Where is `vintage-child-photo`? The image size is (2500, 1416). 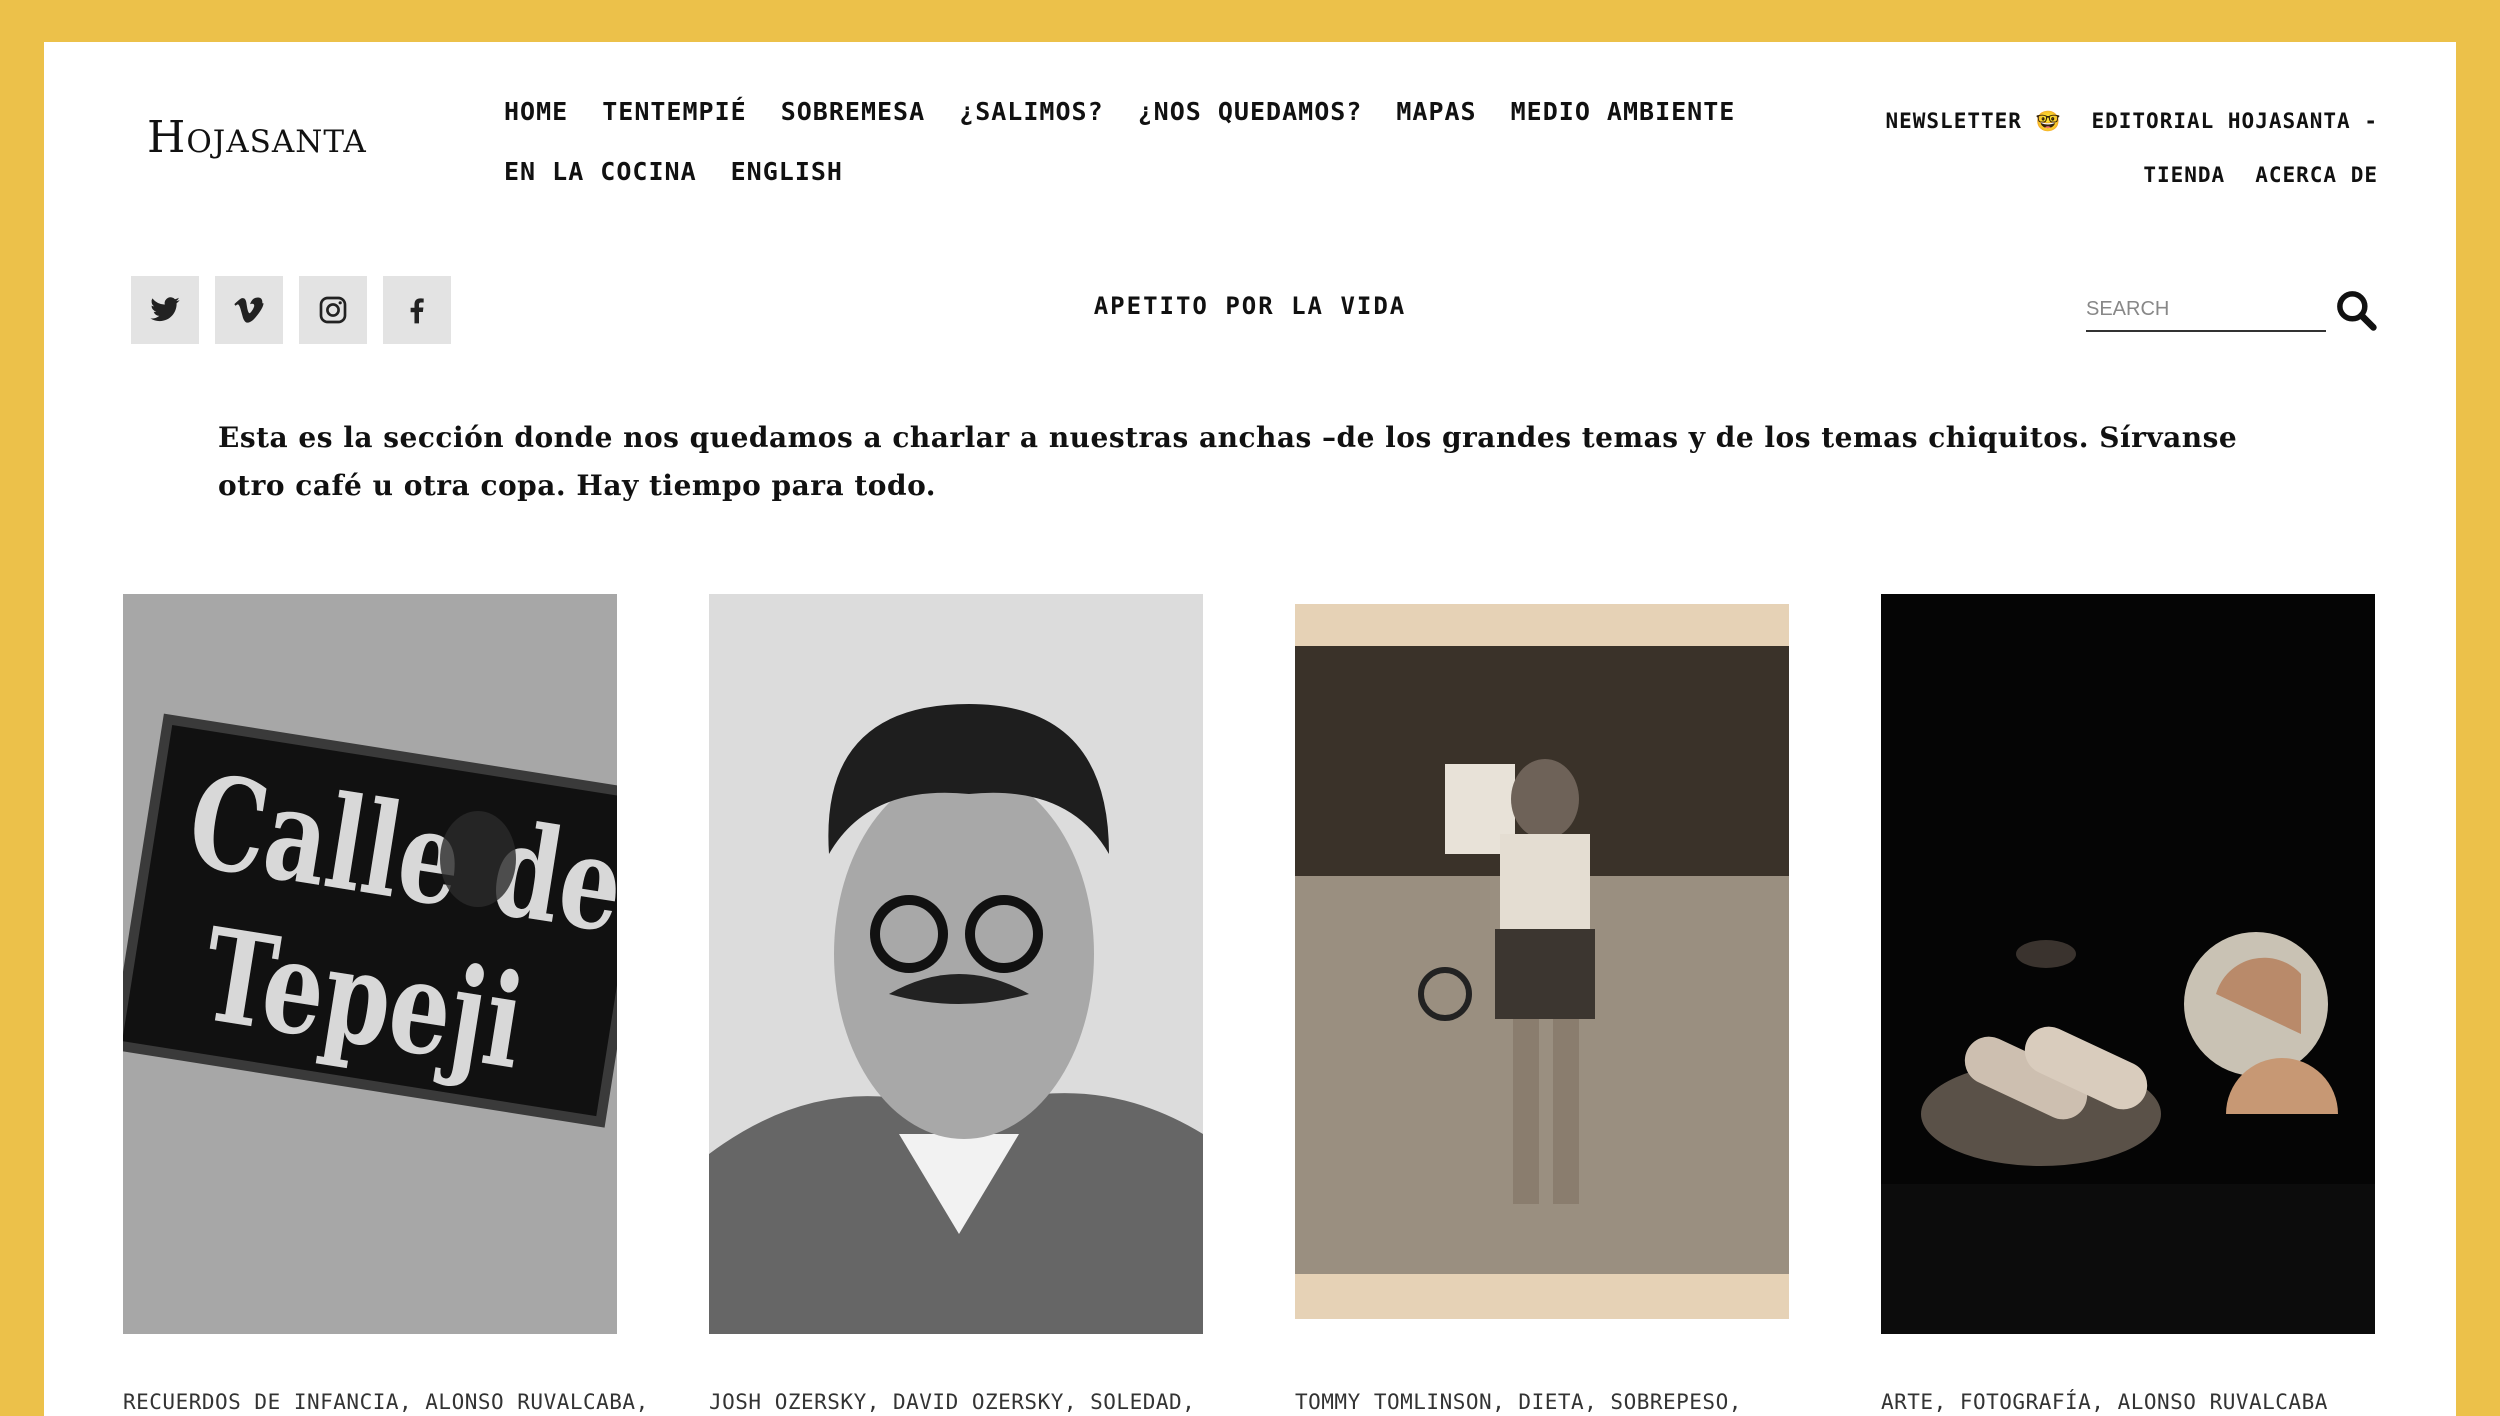
vintage-child-photo is located at coordinates (1542, 964).